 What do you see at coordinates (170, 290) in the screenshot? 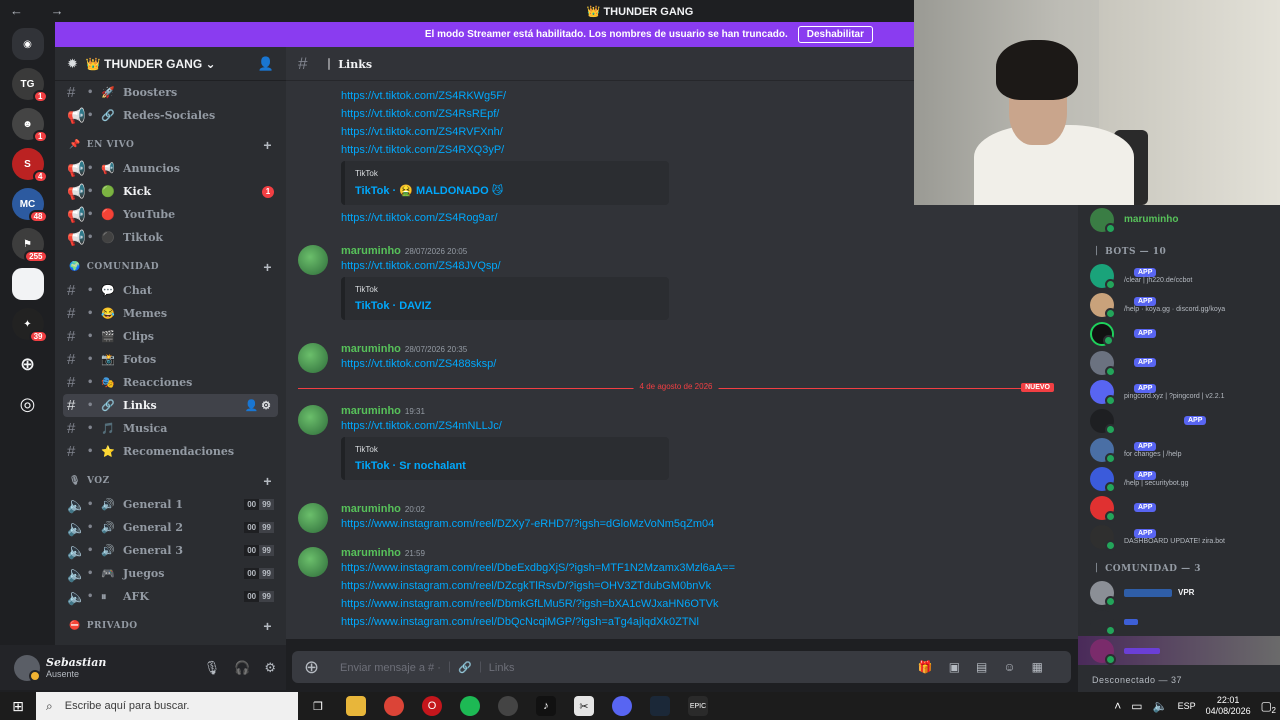
I see `channel-chat: # • 💬 Chat` at bounding box center [170, 290].